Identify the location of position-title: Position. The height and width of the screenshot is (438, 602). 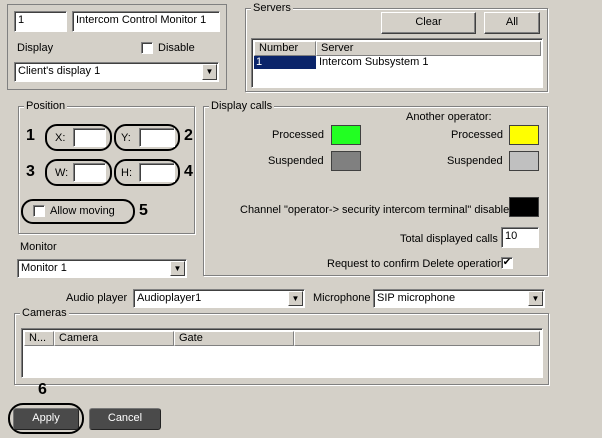
(46, 106).